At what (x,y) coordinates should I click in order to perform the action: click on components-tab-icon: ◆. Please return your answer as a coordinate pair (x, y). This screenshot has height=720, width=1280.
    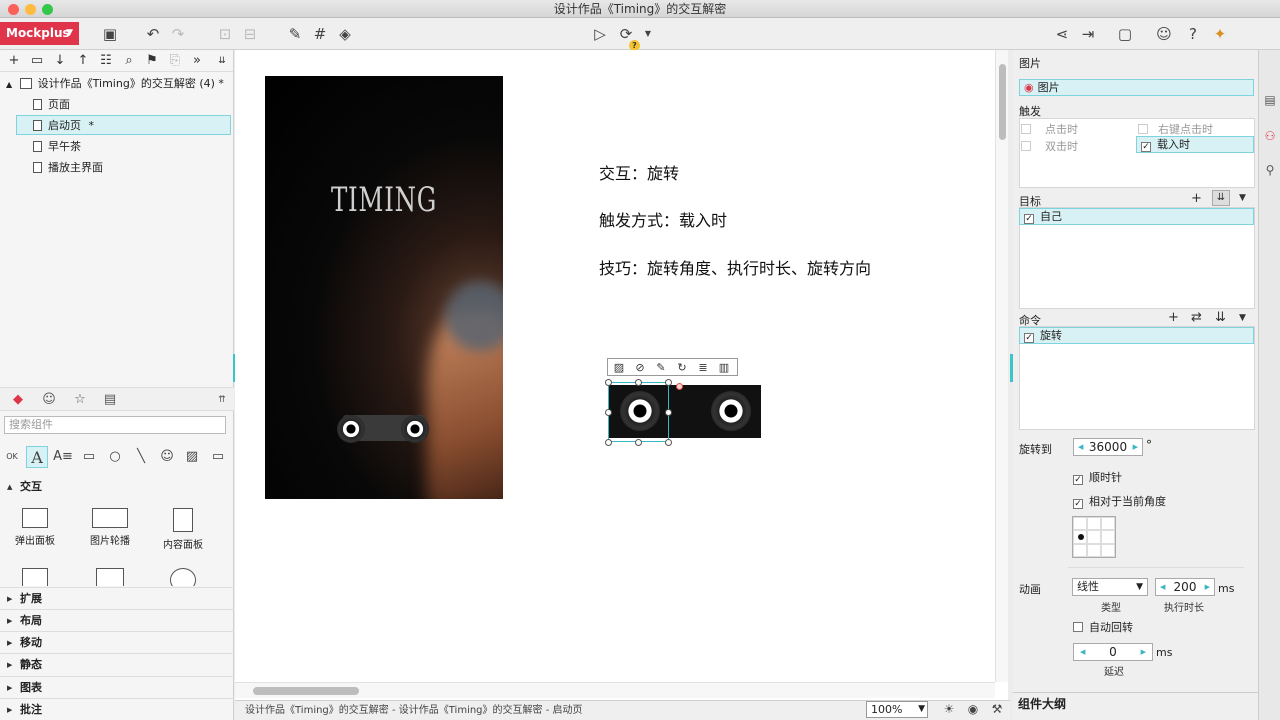
    Looking at the image, I should click on (18, 400).